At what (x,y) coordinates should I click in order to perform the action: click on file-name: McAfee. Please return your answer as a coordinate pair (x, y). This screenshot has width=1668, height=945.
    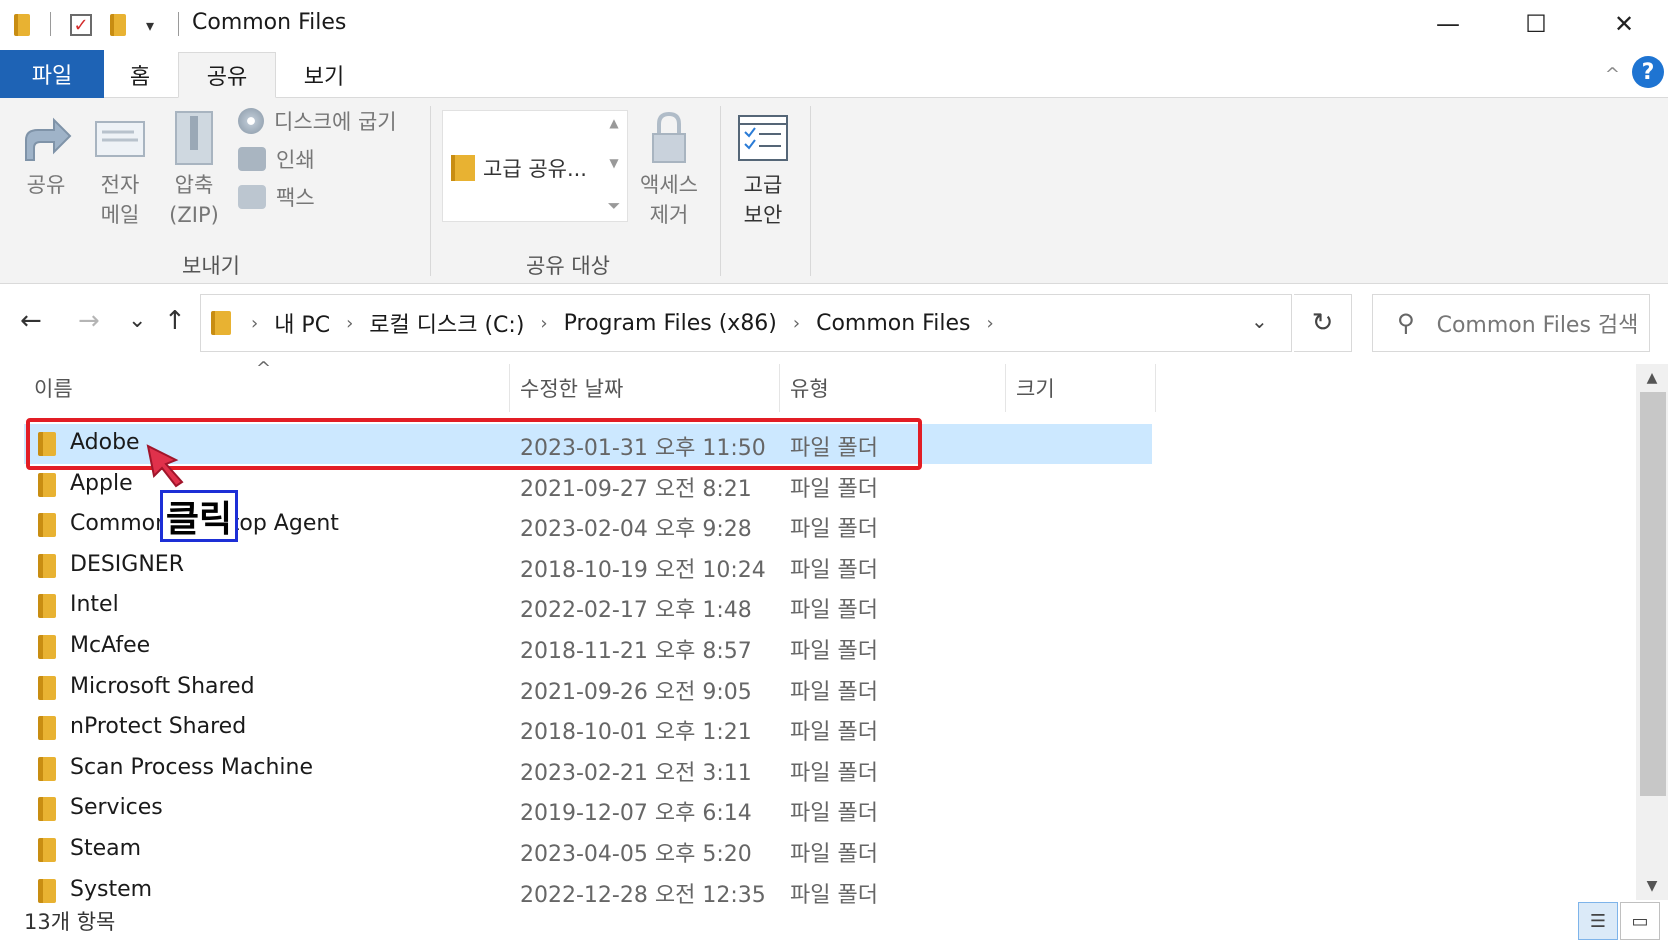
    Looking at the image, I should click on (110, 645).